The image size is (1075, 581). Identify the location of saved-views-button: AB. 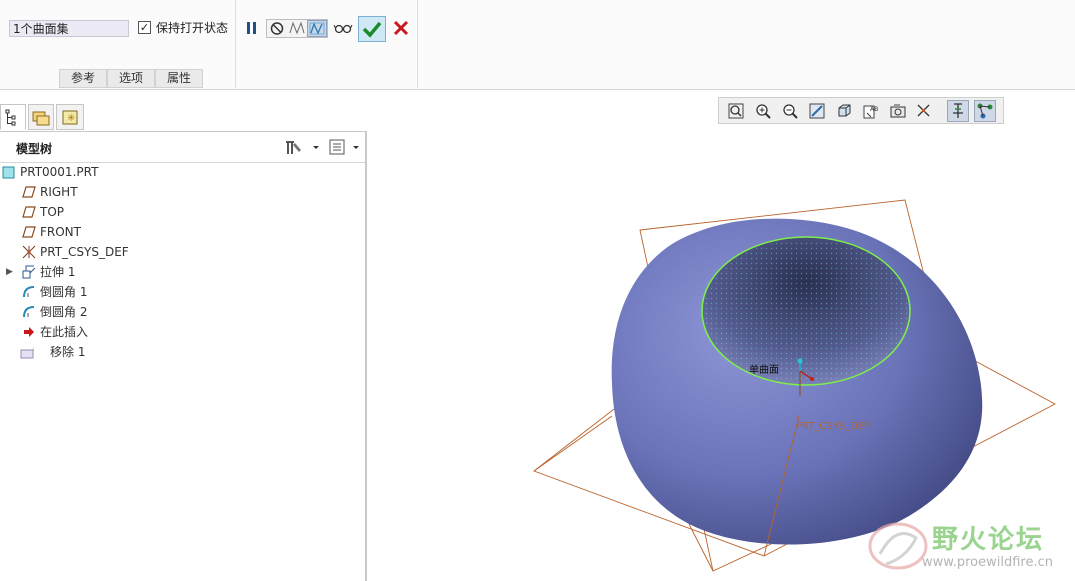
(871, 111).